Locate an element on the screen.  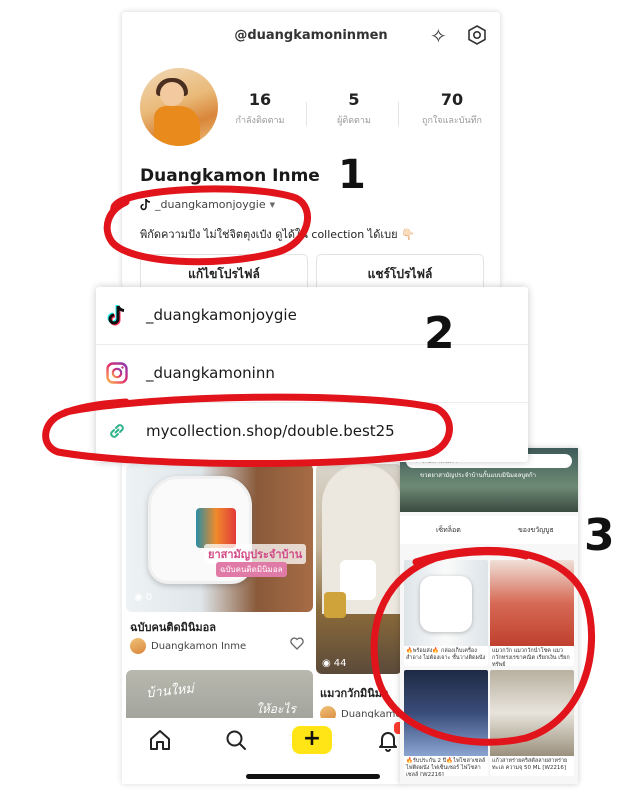
post-overlay-subtitle: ฉบับคนติดมินิมอล is located at coordinates (251, 569).